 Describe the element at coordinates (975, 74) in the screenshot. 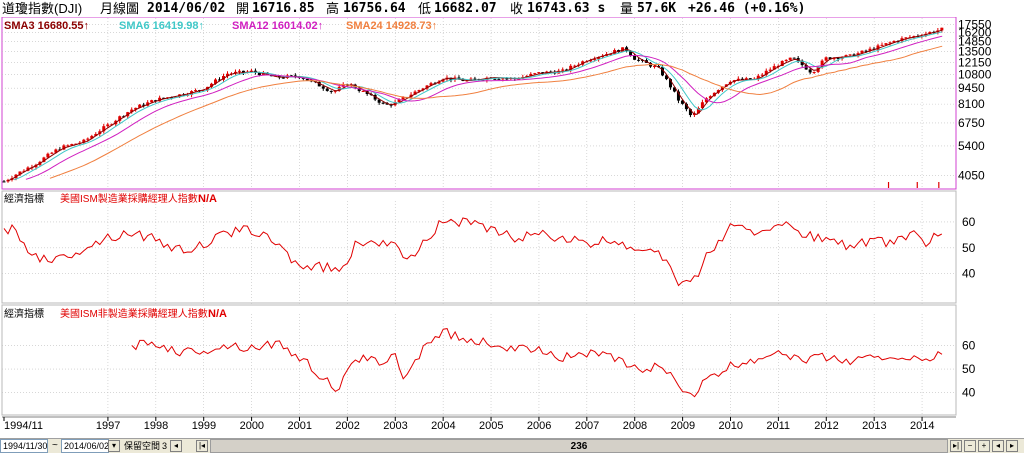

I see `price-y-tick-label: 10800` at that location.